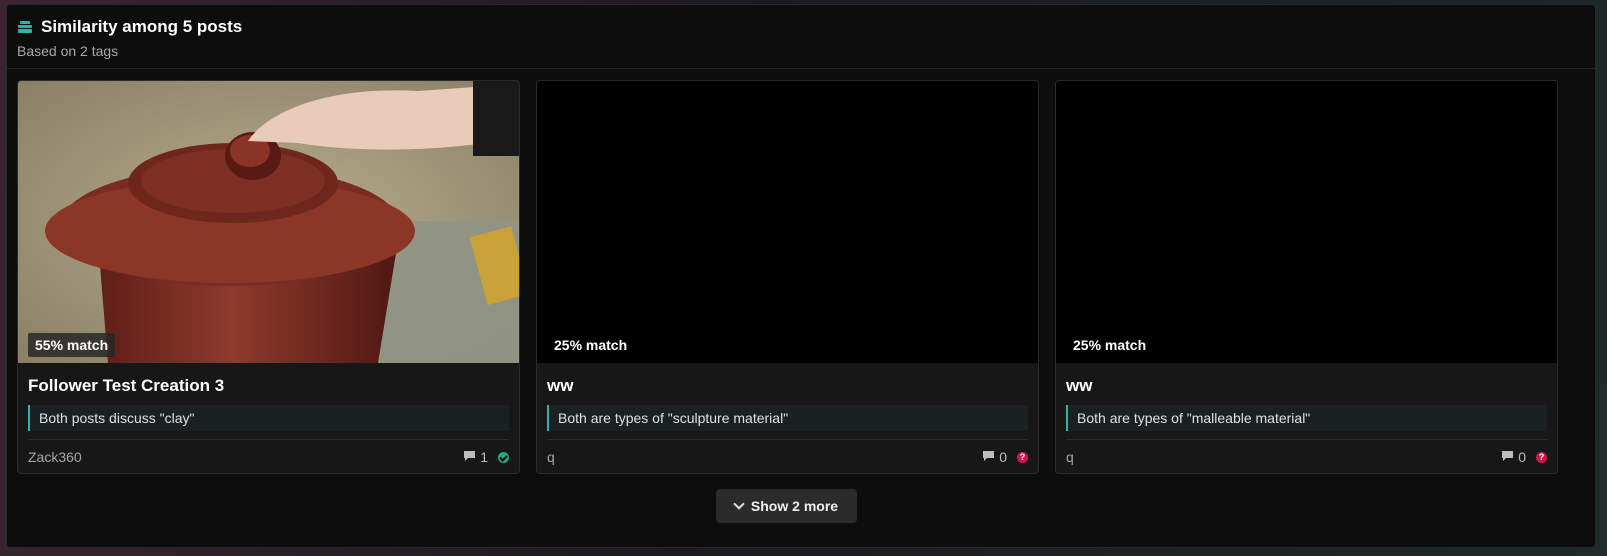 The height and width of the screenshot is (556, 1607). I want to click on check-circle-icon, so click(503, 457).